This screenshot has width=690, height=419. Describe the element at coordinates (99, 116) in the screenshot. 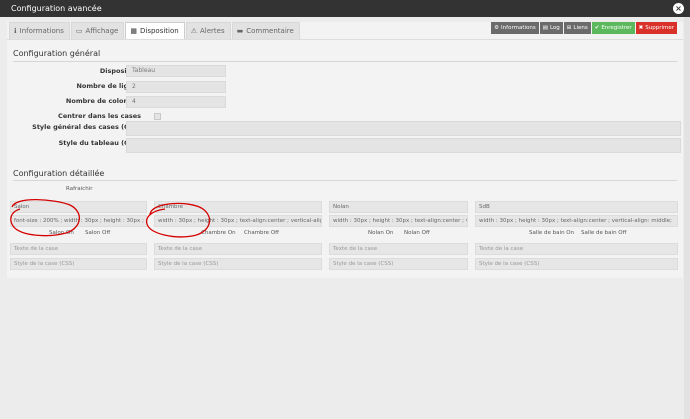

I see `centrer-label: Centrer dans les cases` at that location.